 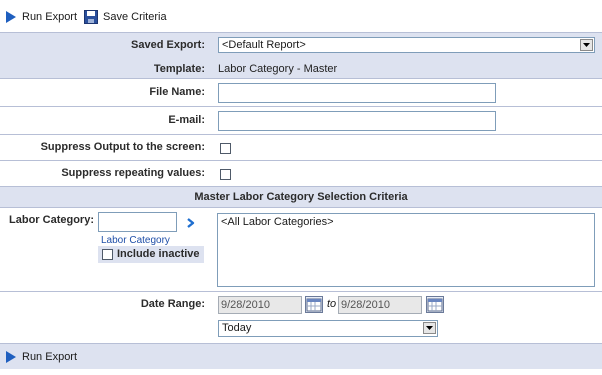 What do you see at coordinates (179, 69) in the screenshot?
I see `template-label: Template:` at bounding box center [179, 69].